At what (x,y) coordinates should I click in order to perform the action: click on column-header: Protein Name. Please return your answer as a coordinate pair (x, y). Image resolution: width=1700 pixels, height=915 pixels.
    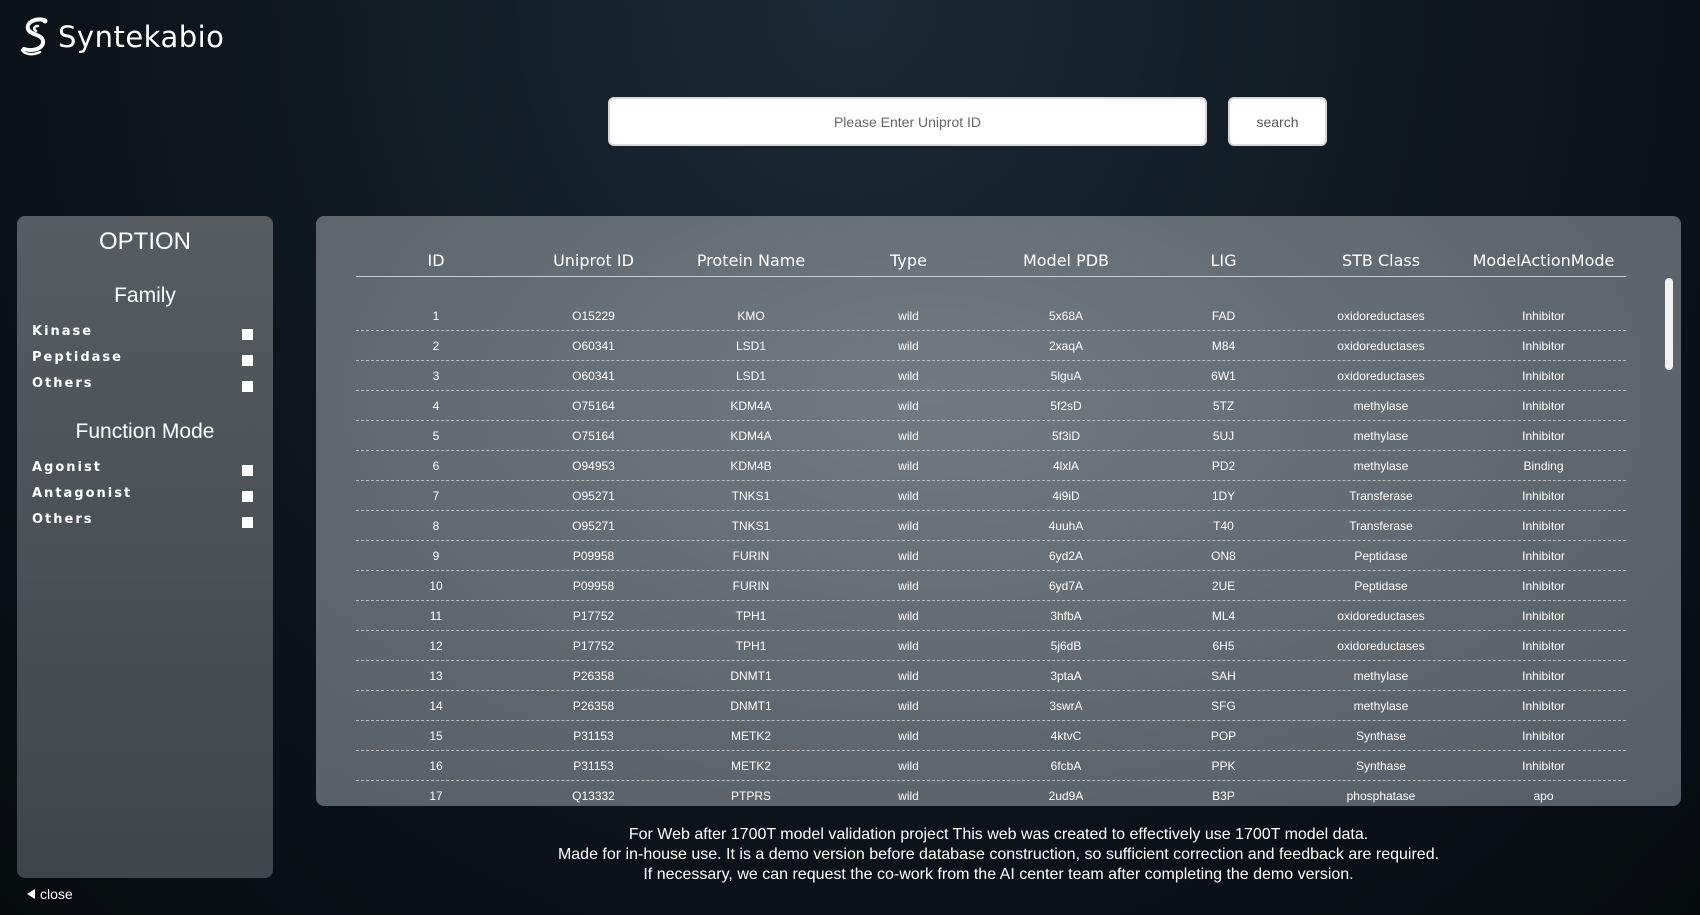
    Looking at the image, I should click on (751, 263).